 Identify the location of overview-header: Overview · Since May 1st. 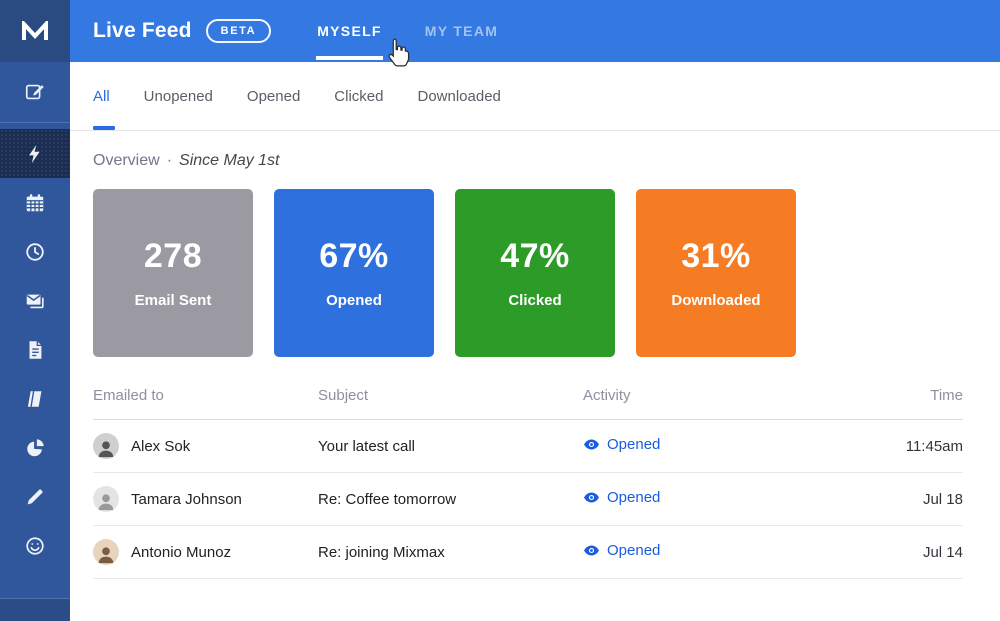
(528, 161).